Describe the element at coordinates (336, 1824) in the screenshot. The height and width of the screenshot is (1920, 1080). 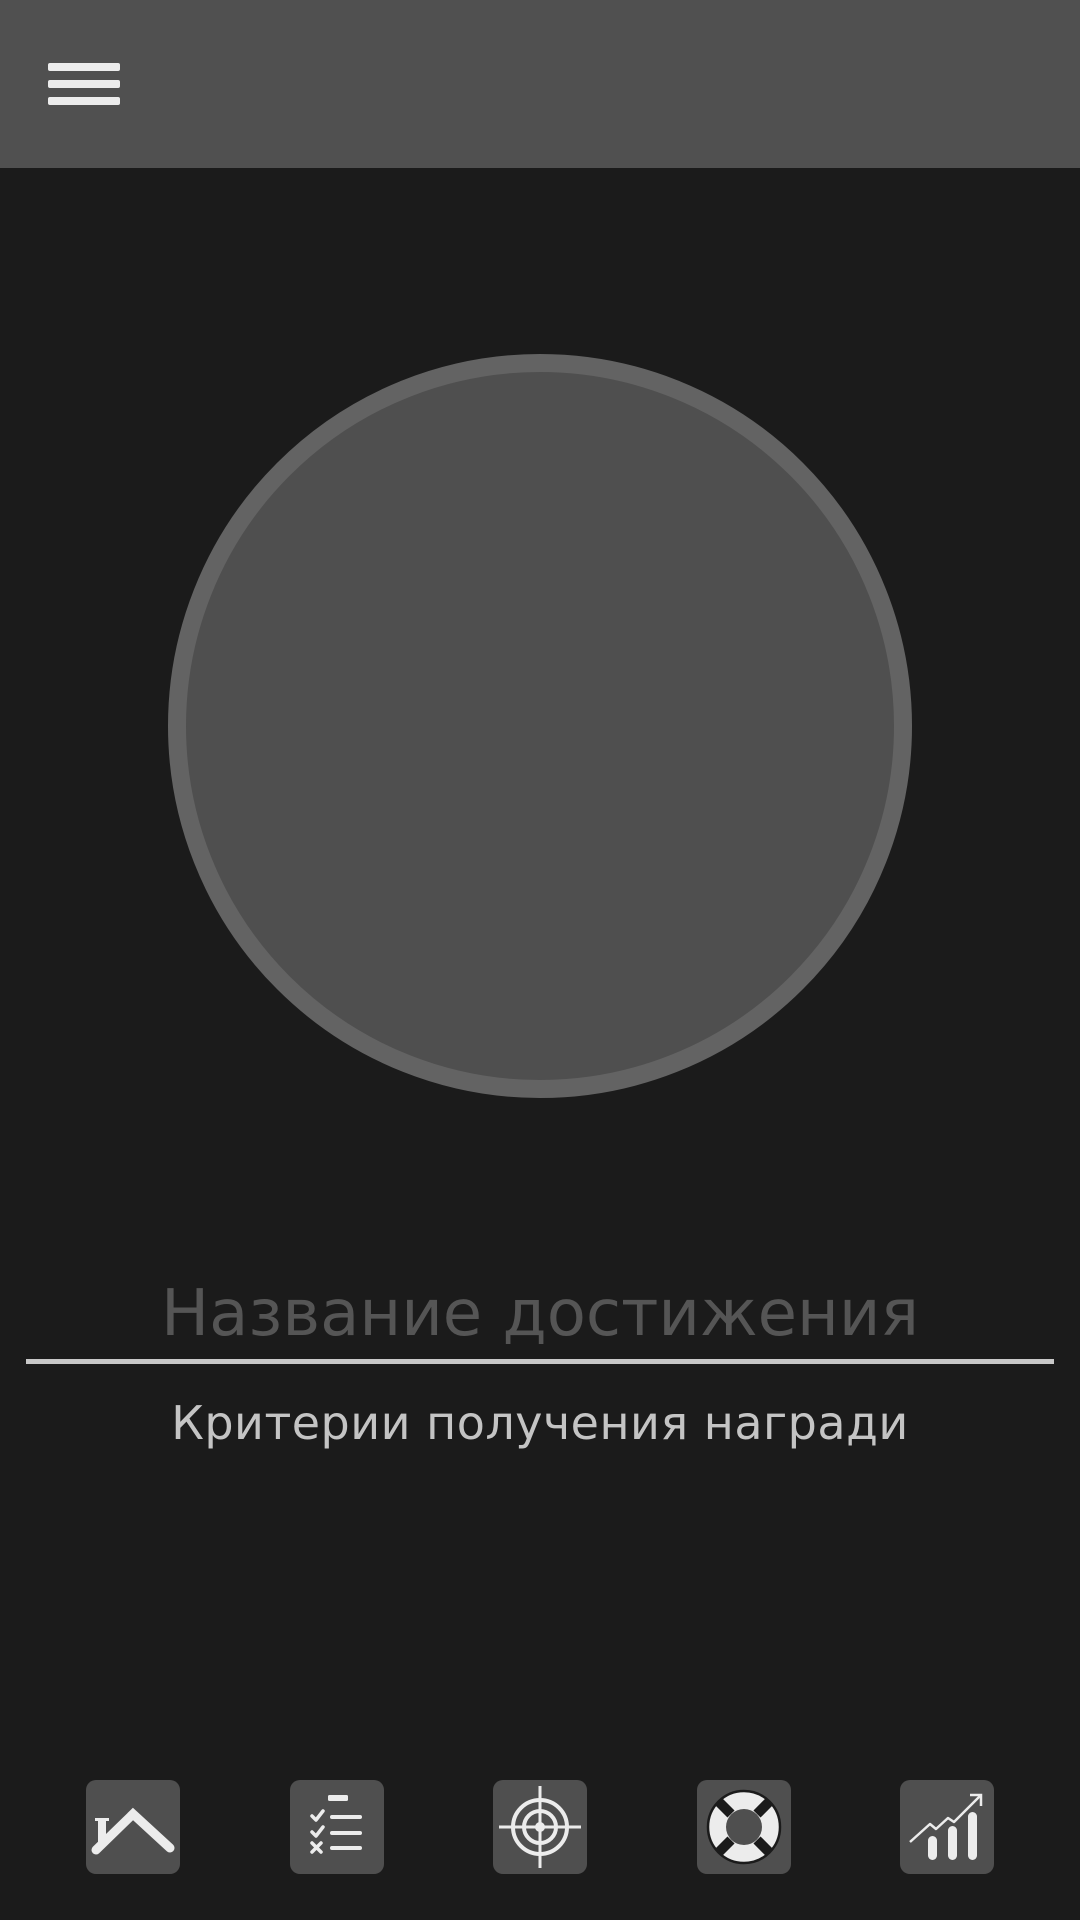
I see `checklist-icon` at that location.